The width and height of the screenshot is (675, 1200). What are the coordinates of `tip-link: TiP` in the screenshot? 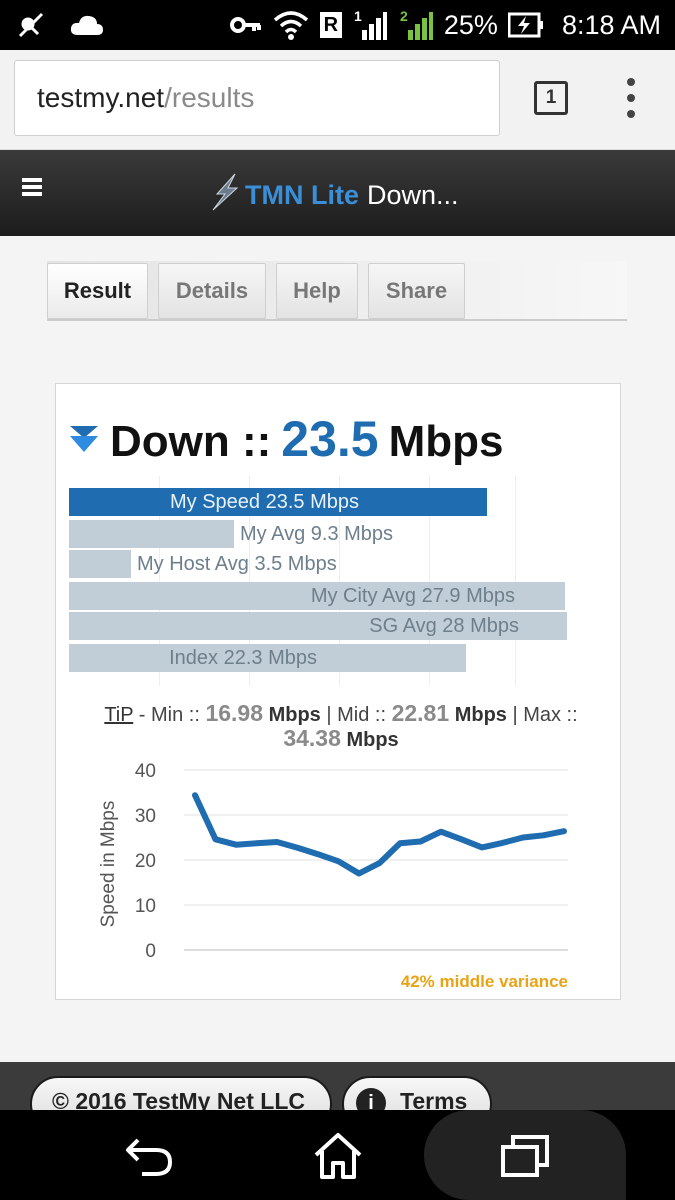 It's located at (118, 715).